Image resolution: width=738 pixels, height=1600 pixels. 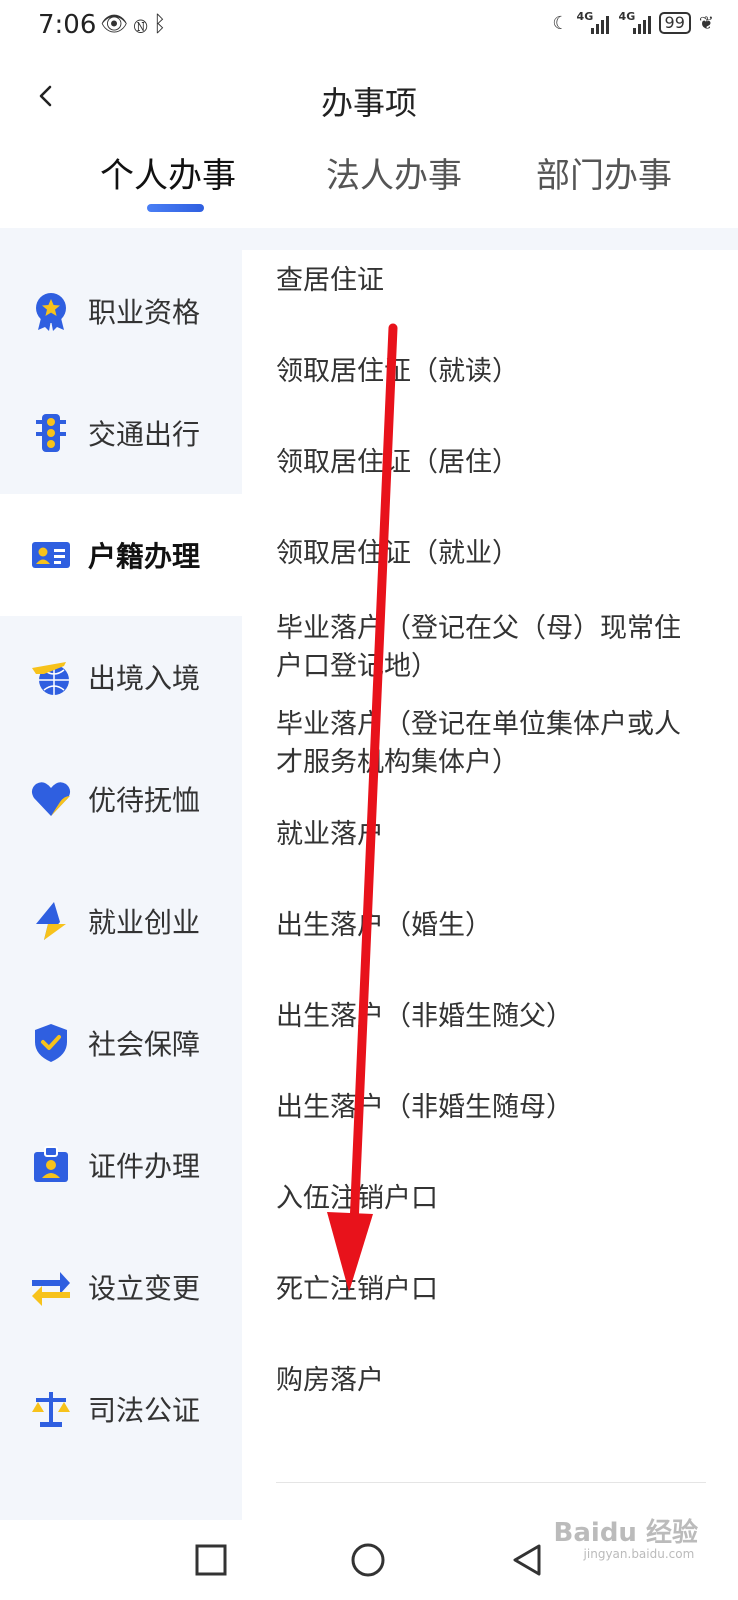 What do you see at coordinates (491, 1199) in the screenshot?
I see `list-item: 入伍注销户口` at bounding box center [491, 1199].